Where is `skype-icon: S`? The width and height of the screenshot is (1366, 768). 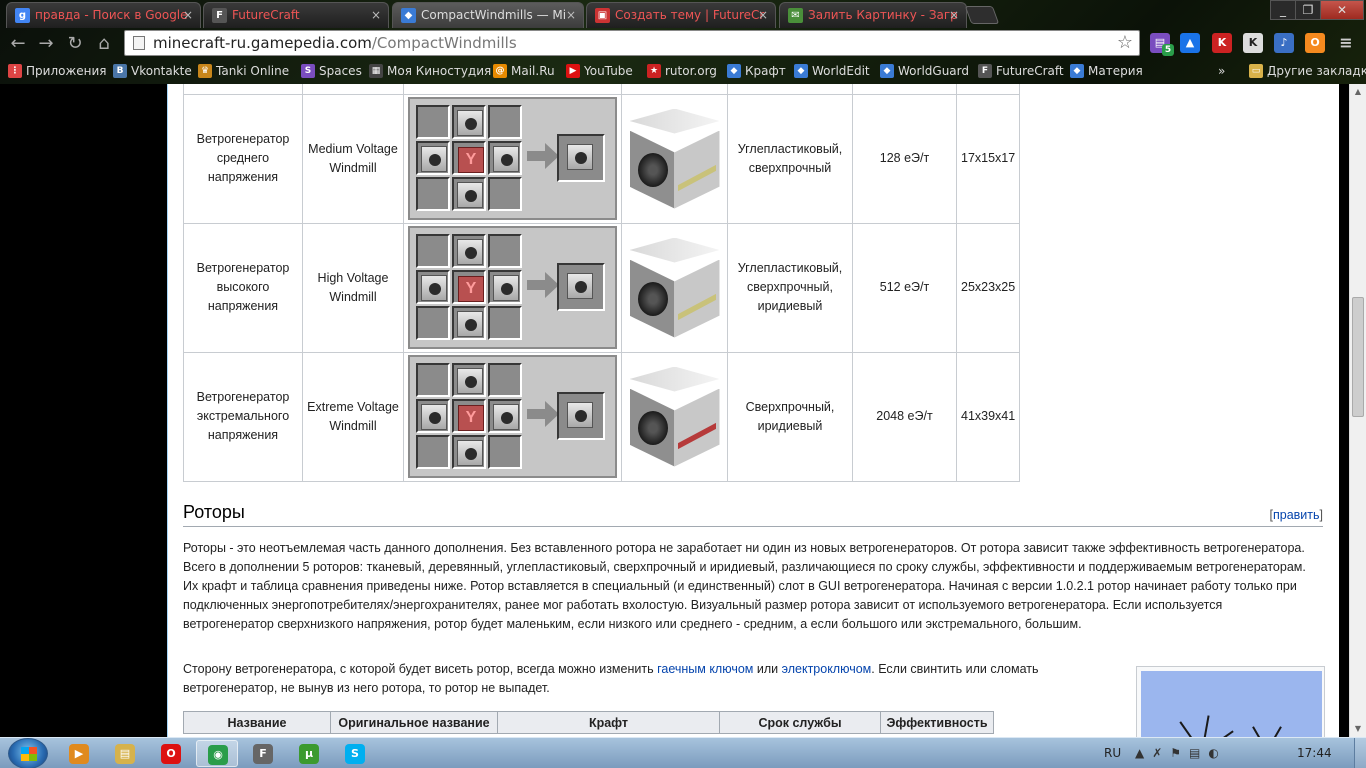
skype-icon: S is located at coordinates (355, 754).